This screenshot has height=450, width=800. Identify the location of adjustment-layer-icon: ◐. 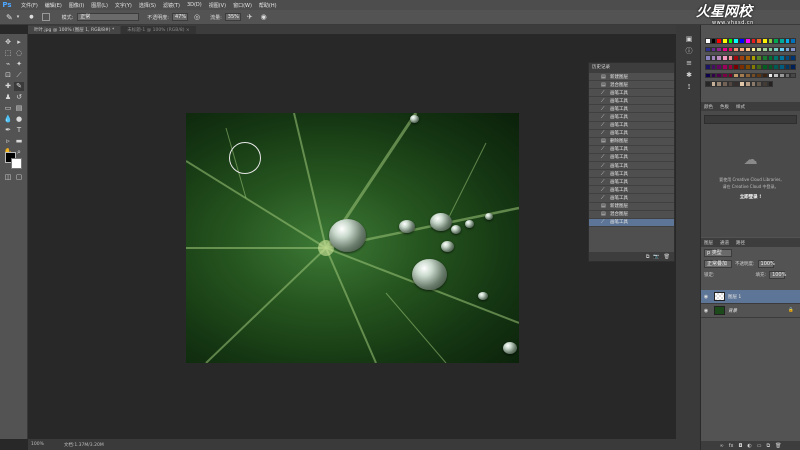
(749, 446).